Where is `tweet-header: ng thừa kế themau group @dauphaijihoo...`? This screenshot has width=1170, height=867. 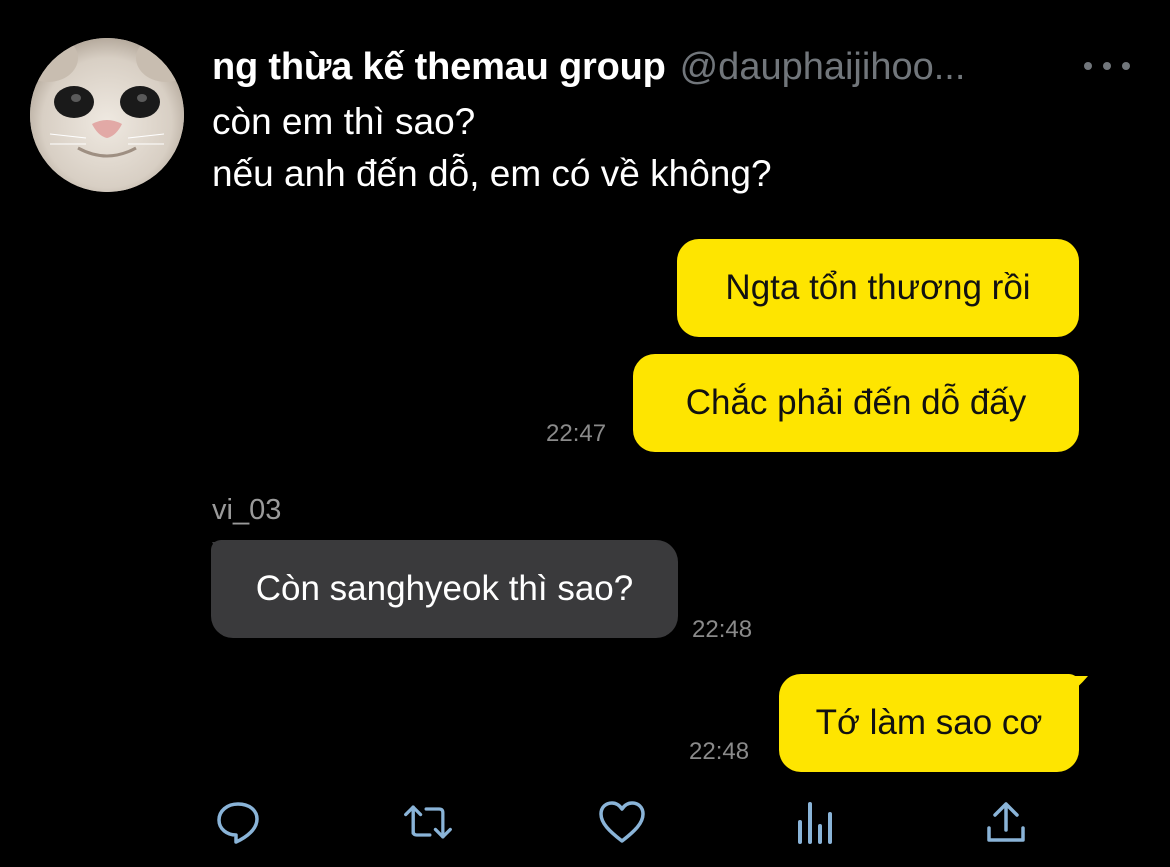
tweet-header: ng thừa kế themau group @dauphaijihoo... is located at coordinates (588, 67).